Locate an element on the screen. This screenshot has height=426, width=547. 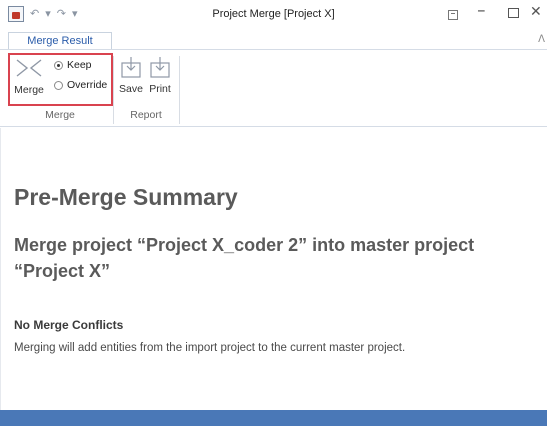
override-radio is located at coordinates (58, 85).